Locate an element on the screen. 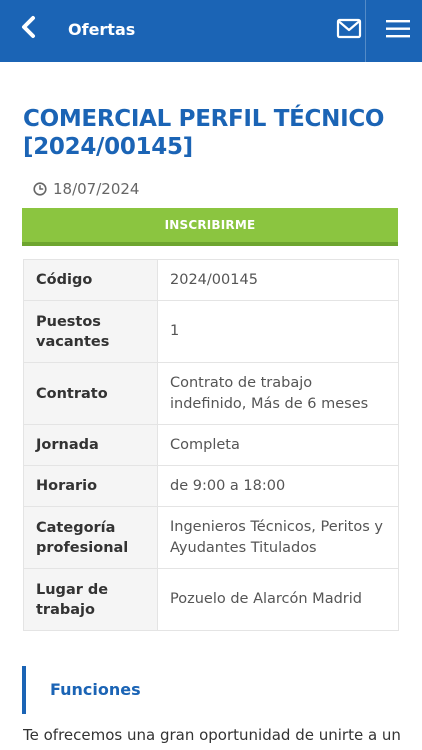 This screenshot has width=422, height=750. table-row: Código 2024/00145 is located at coordinates (211, 280).